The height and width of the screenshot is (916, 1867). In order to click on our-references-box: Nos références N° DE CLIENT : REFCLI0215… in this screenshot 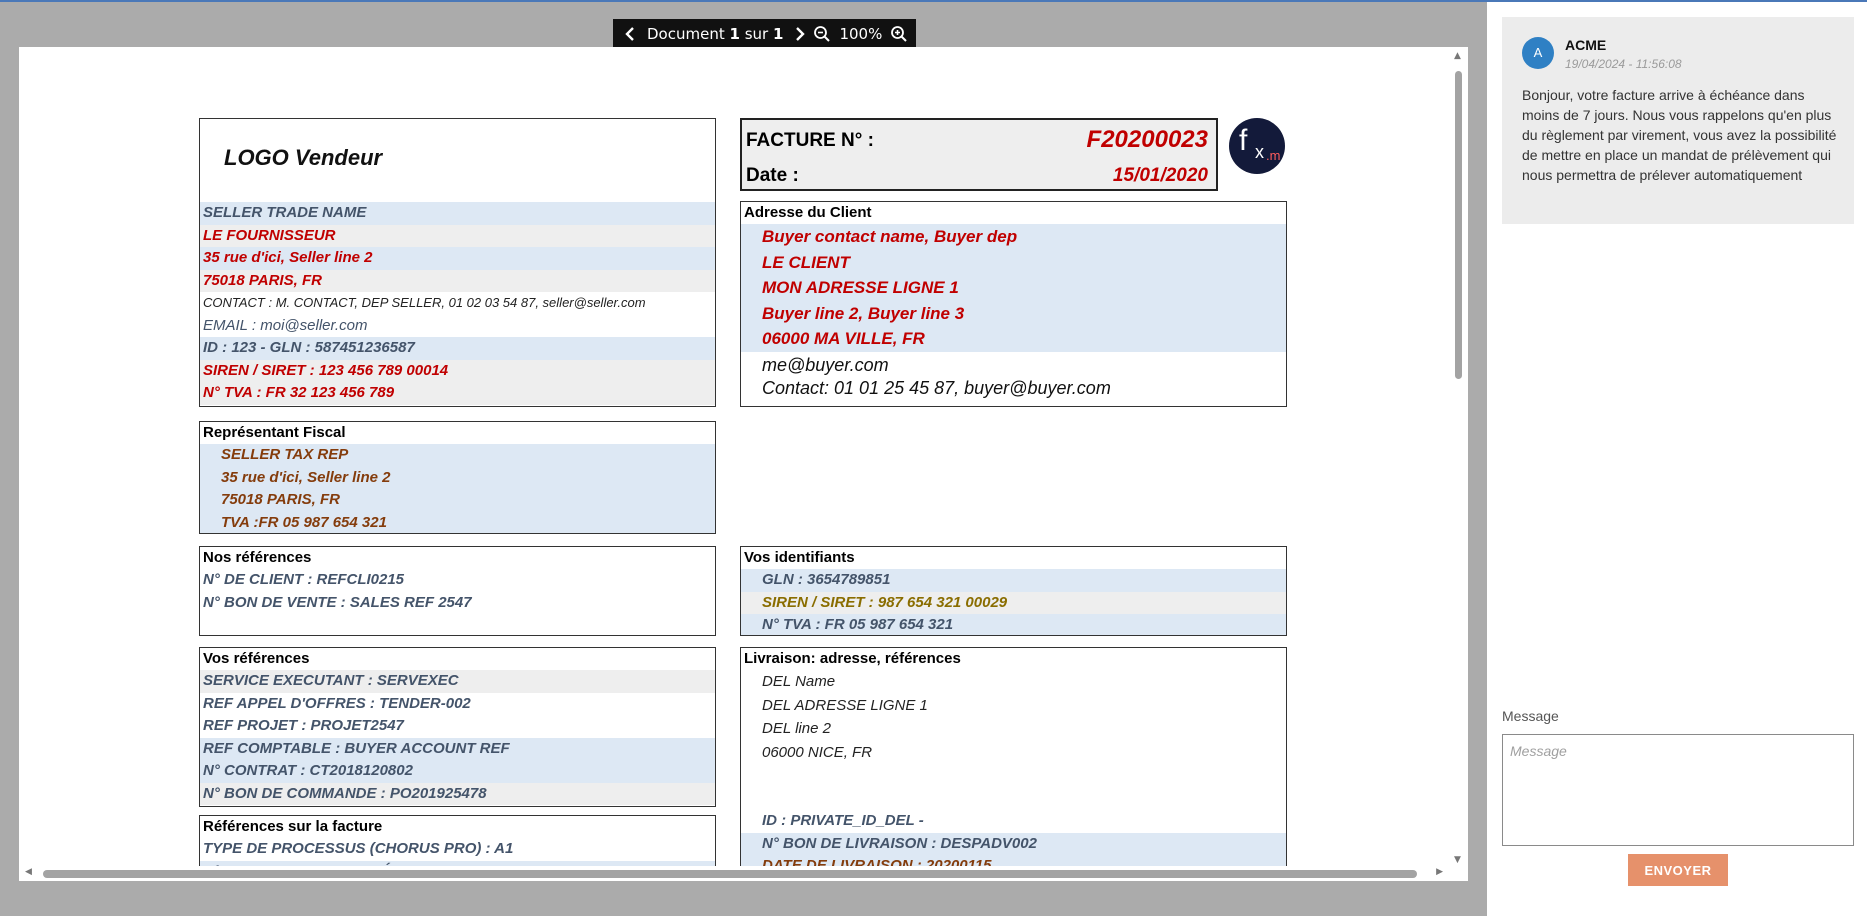, I will do `click(457, 591)`.